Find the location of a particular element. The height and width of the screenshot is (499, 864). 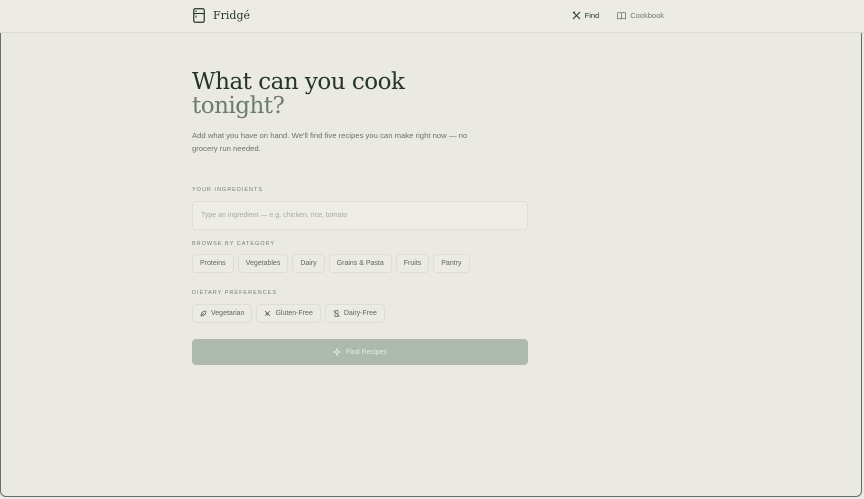

brand-name: Fridgé is located at coordinates (232, 15).